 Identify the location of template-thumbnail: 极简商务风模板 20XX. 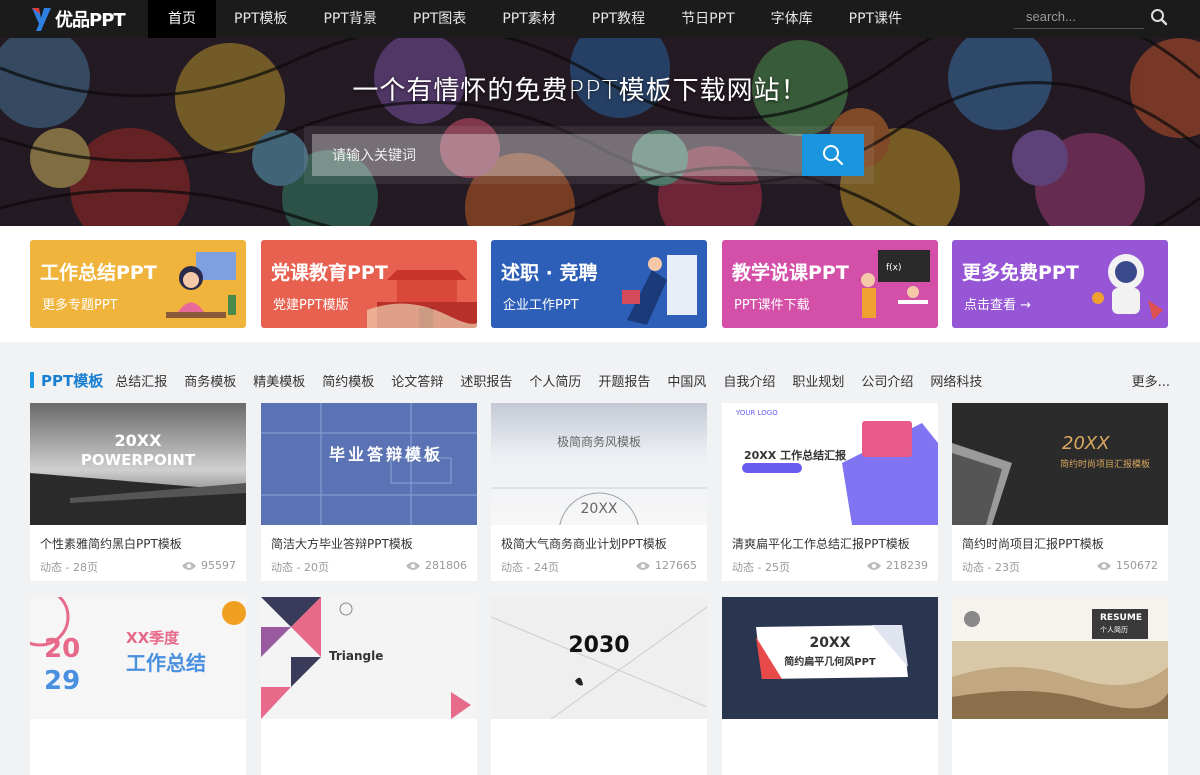
(599, 464).